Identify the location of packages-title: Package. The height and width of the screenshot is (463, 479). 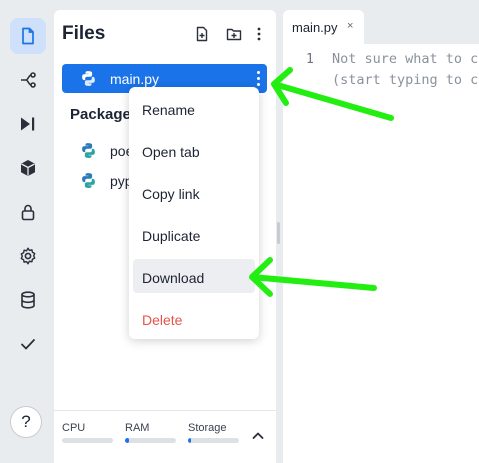
(100, 114).